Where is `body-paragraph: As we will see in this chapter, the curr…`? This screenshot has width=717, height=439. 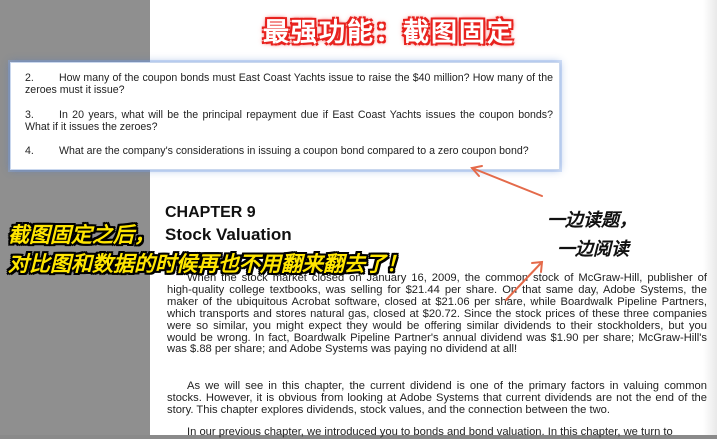
body-paragraph: As we will see in this chapter, the curr… is located at coordinates (437, 398).